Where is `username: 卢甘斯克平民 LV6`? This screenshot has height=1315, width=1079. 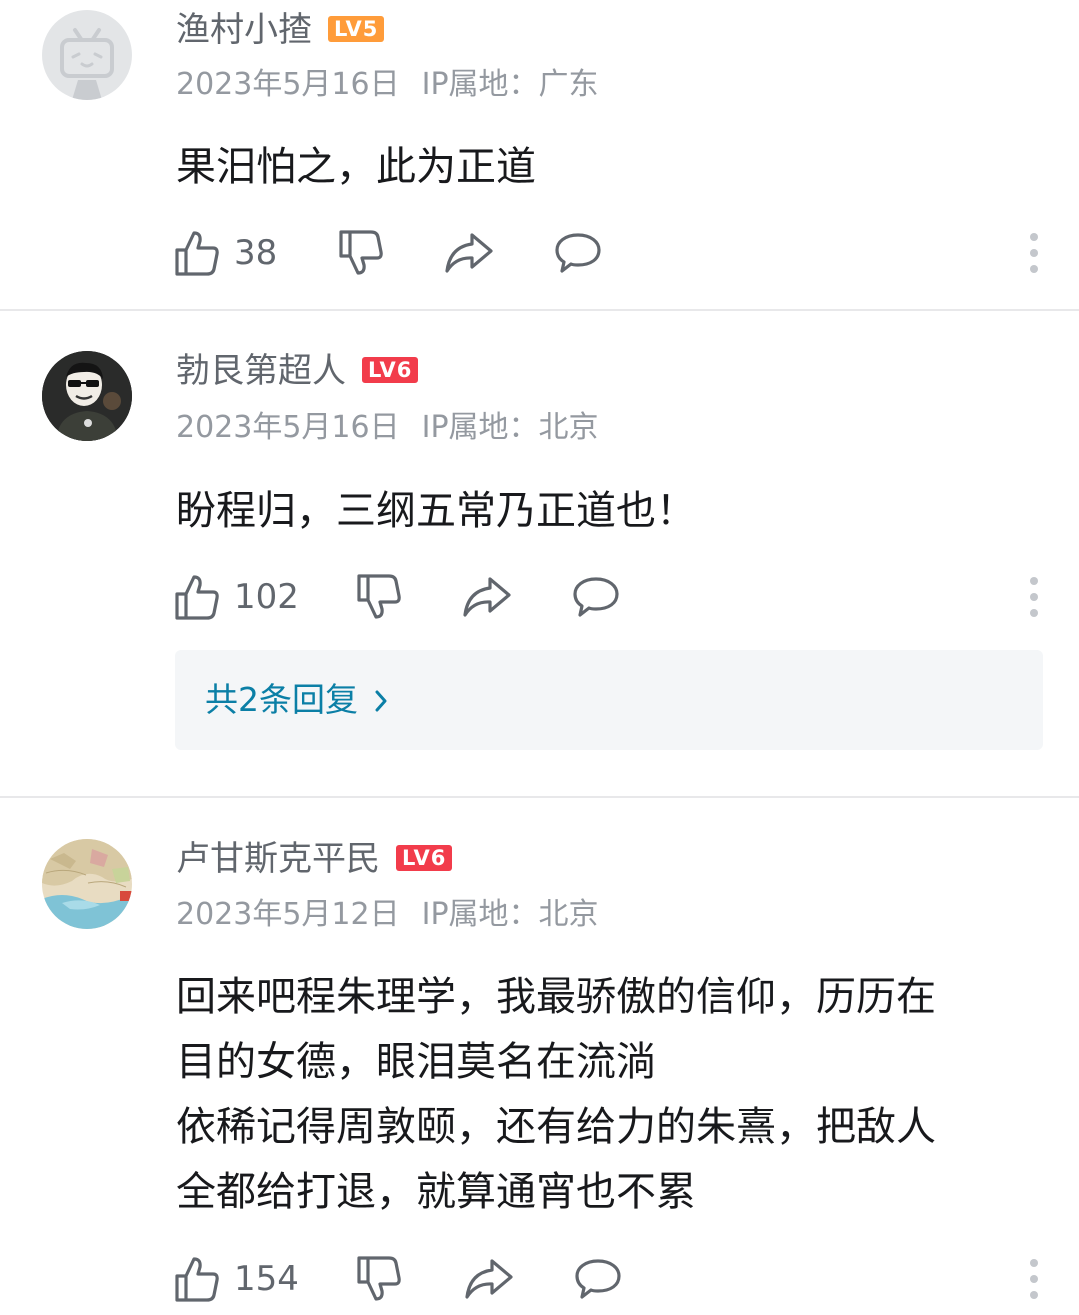
username: 卢甘斯克平民 LV6 is located at coordinates (314, 859).